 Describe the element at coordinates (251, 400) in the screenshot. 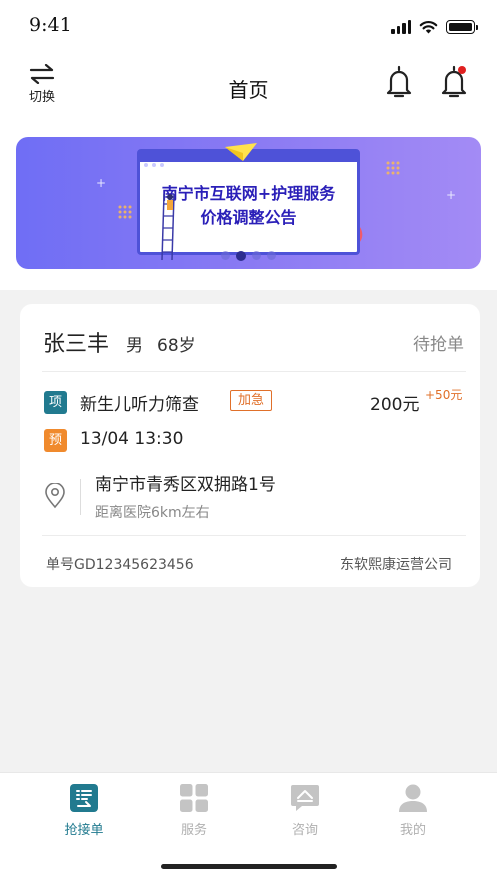

I see `urgent-badge: 加急` at that location.